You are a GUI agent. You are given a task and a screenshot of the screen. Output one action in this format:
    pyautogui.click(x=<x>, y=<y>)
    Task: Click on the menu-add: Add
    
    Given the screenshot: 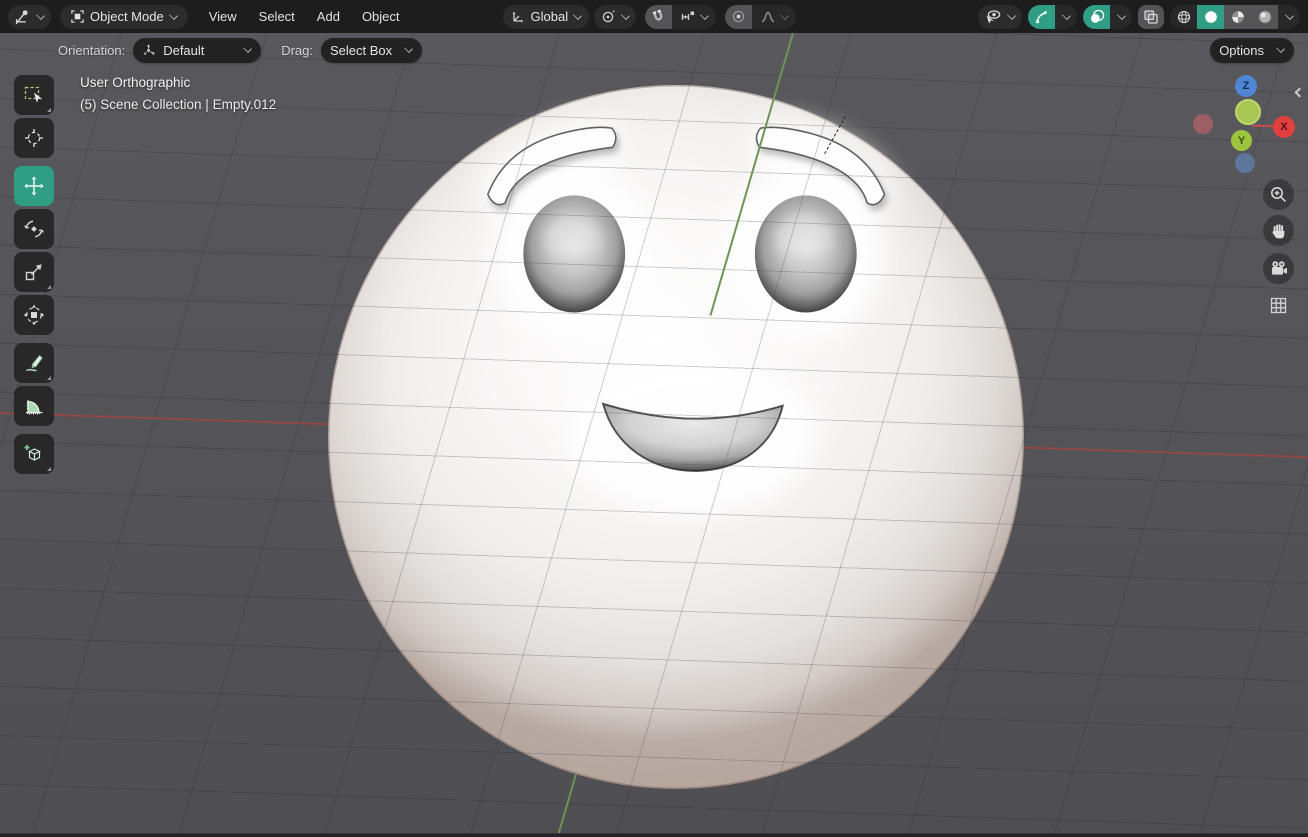 What is the action you would take?
    pyautogui.click(x=328, y=16)
    